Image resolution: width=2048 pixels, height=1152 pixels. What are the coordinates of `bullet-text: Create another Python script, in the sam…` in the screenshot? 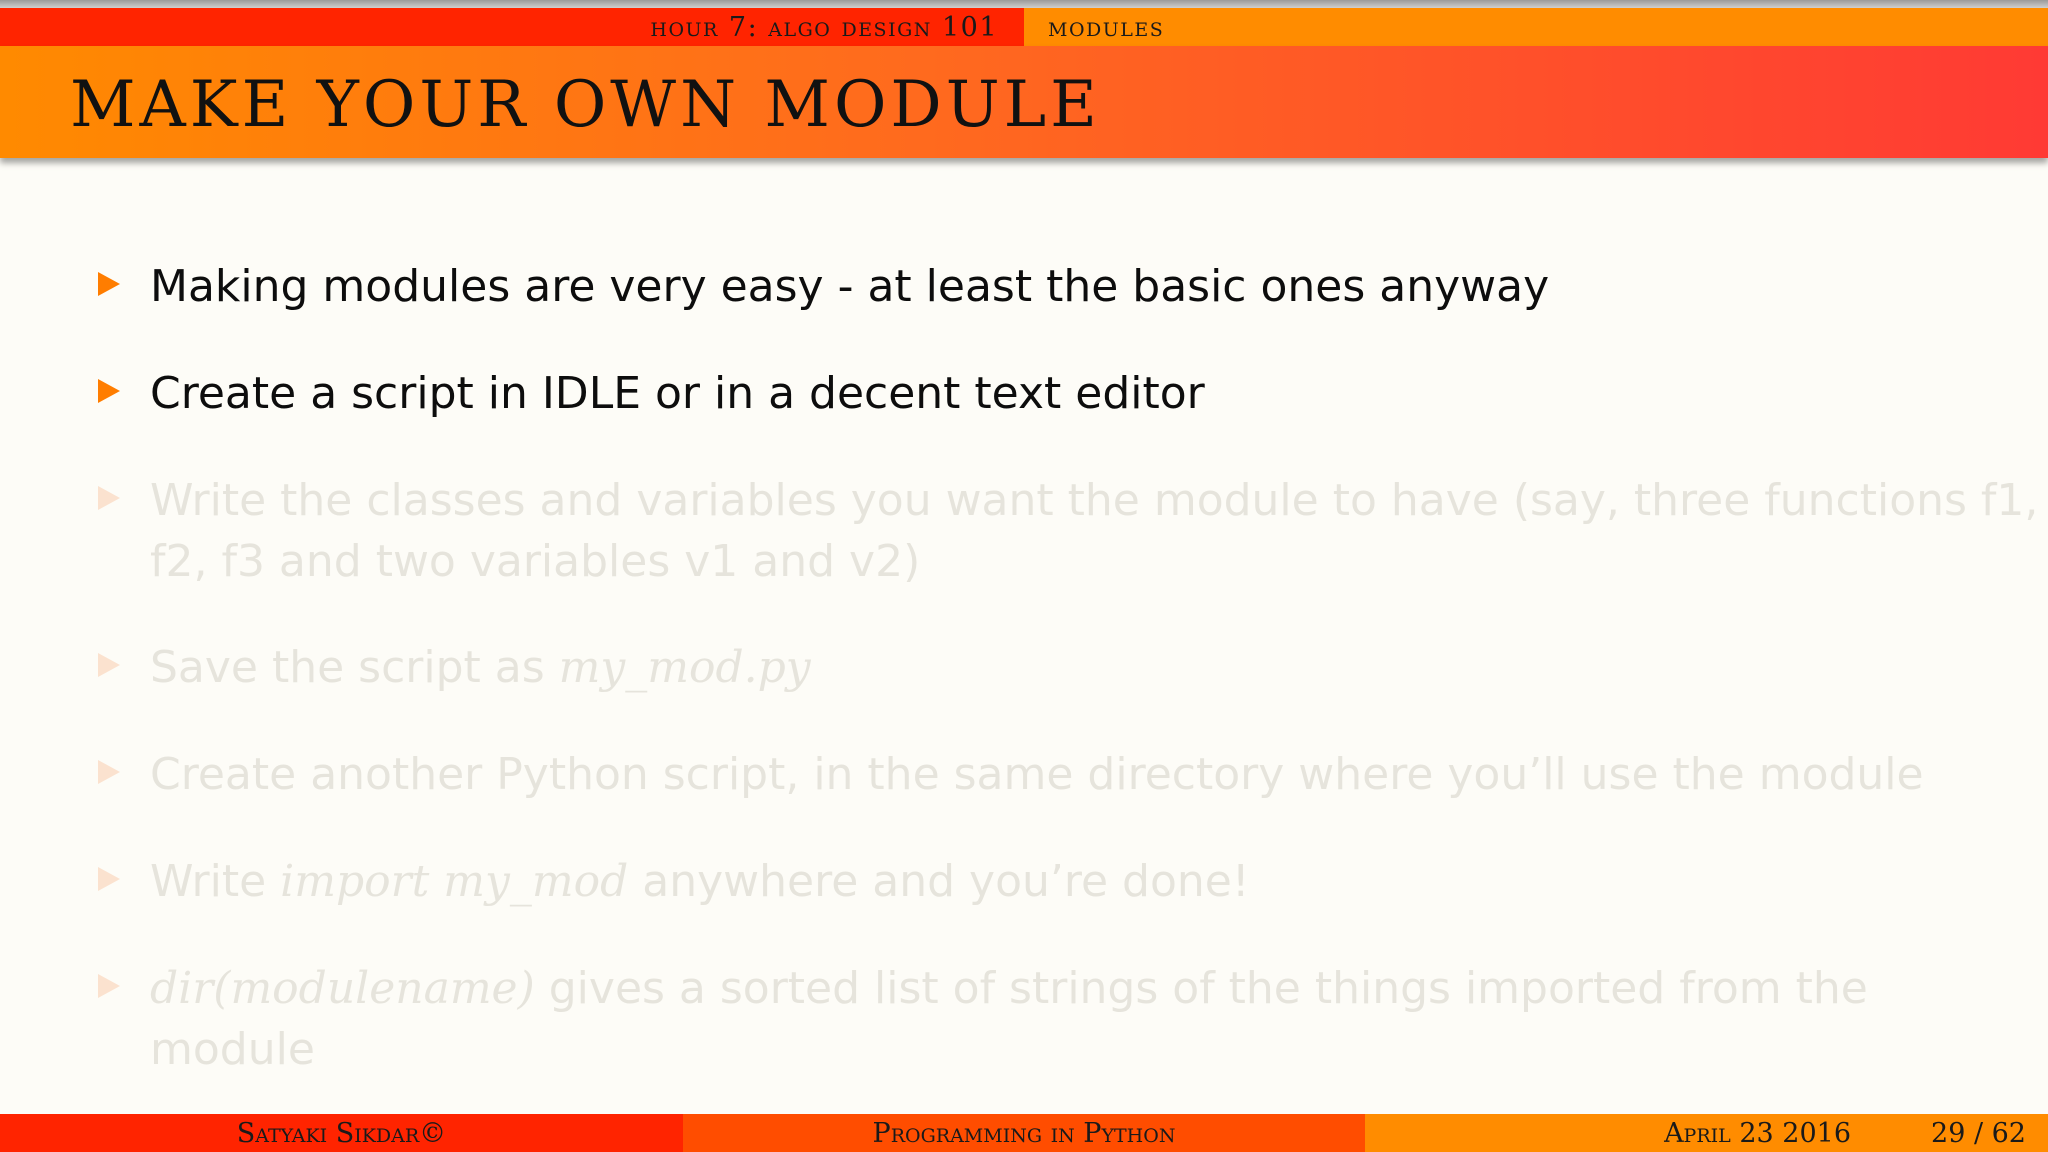 It's located at (1037, 774).